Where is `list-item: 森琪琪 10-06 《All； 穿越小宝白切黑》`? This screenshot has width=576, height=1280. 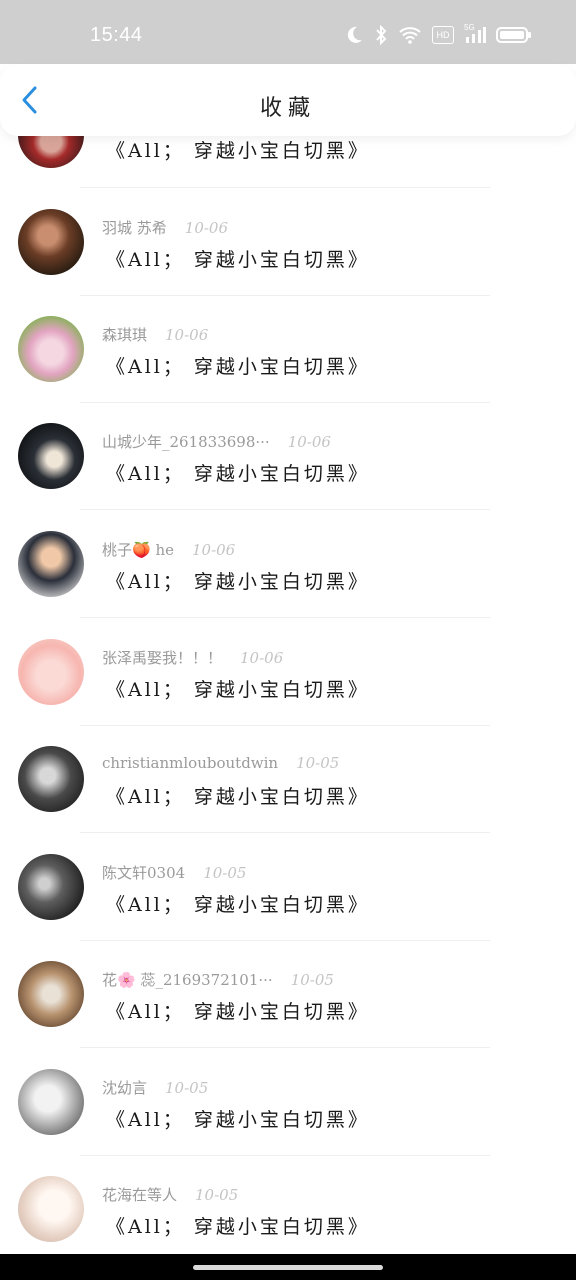 list-item: 森琪琪 10-06 《All； 穿越小宝白切黑》 is located at coordinates (288, 350).